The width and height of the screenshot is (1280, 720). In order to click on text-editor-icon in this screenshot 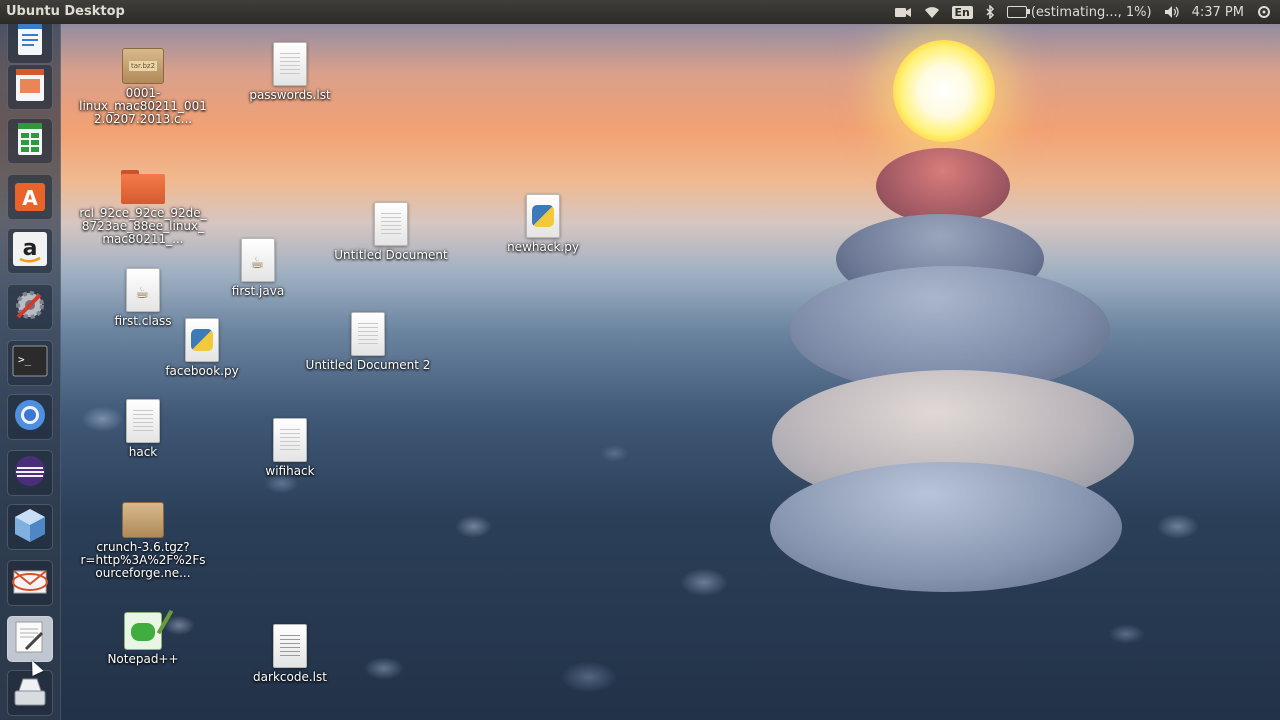, I will do `click(30, 639)`.